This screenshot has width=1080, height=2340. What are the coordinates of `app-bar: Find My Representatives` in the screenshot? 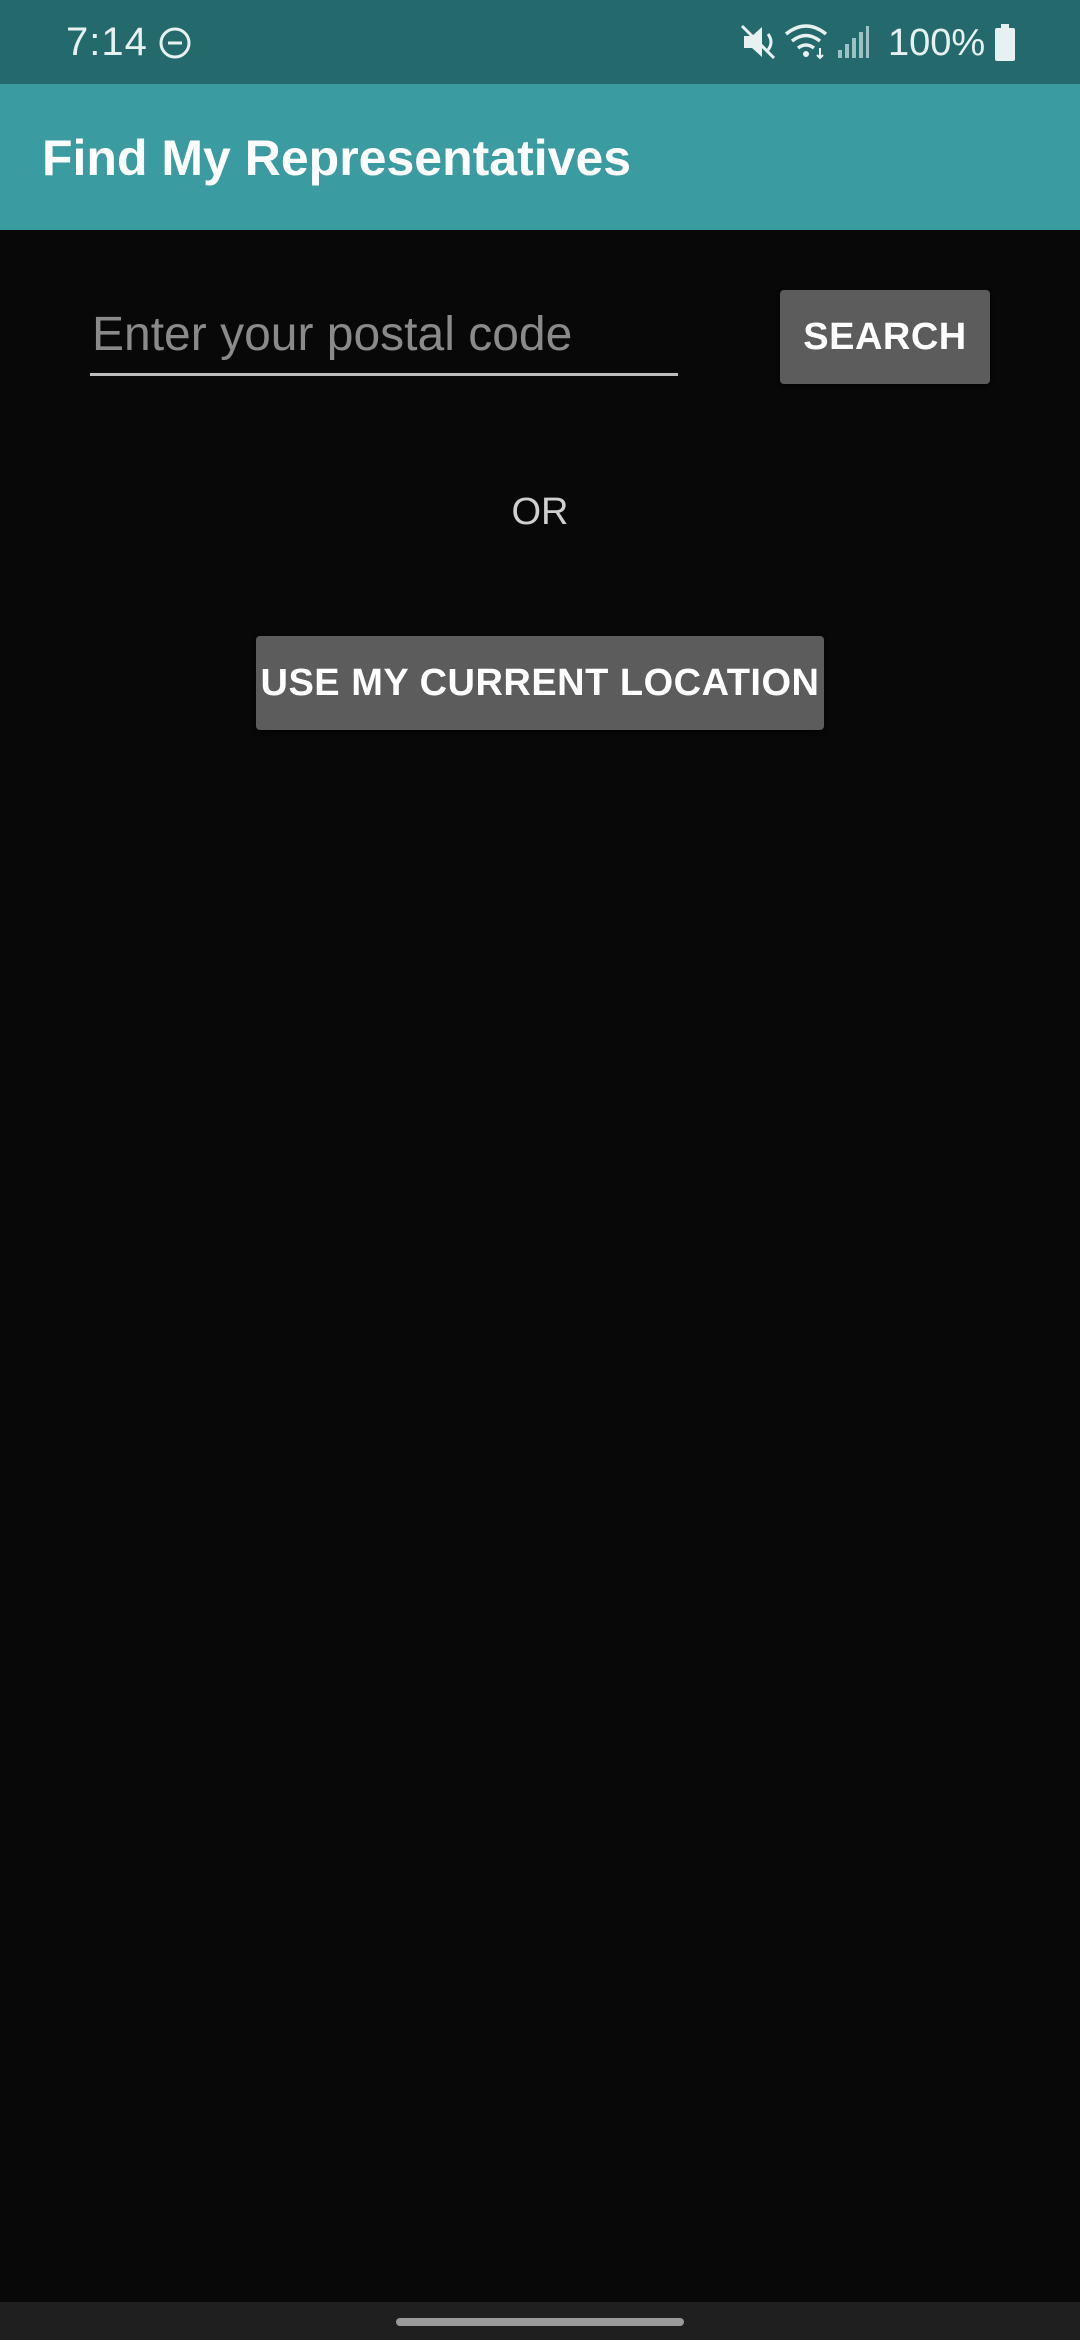 It's located at (540, 157).